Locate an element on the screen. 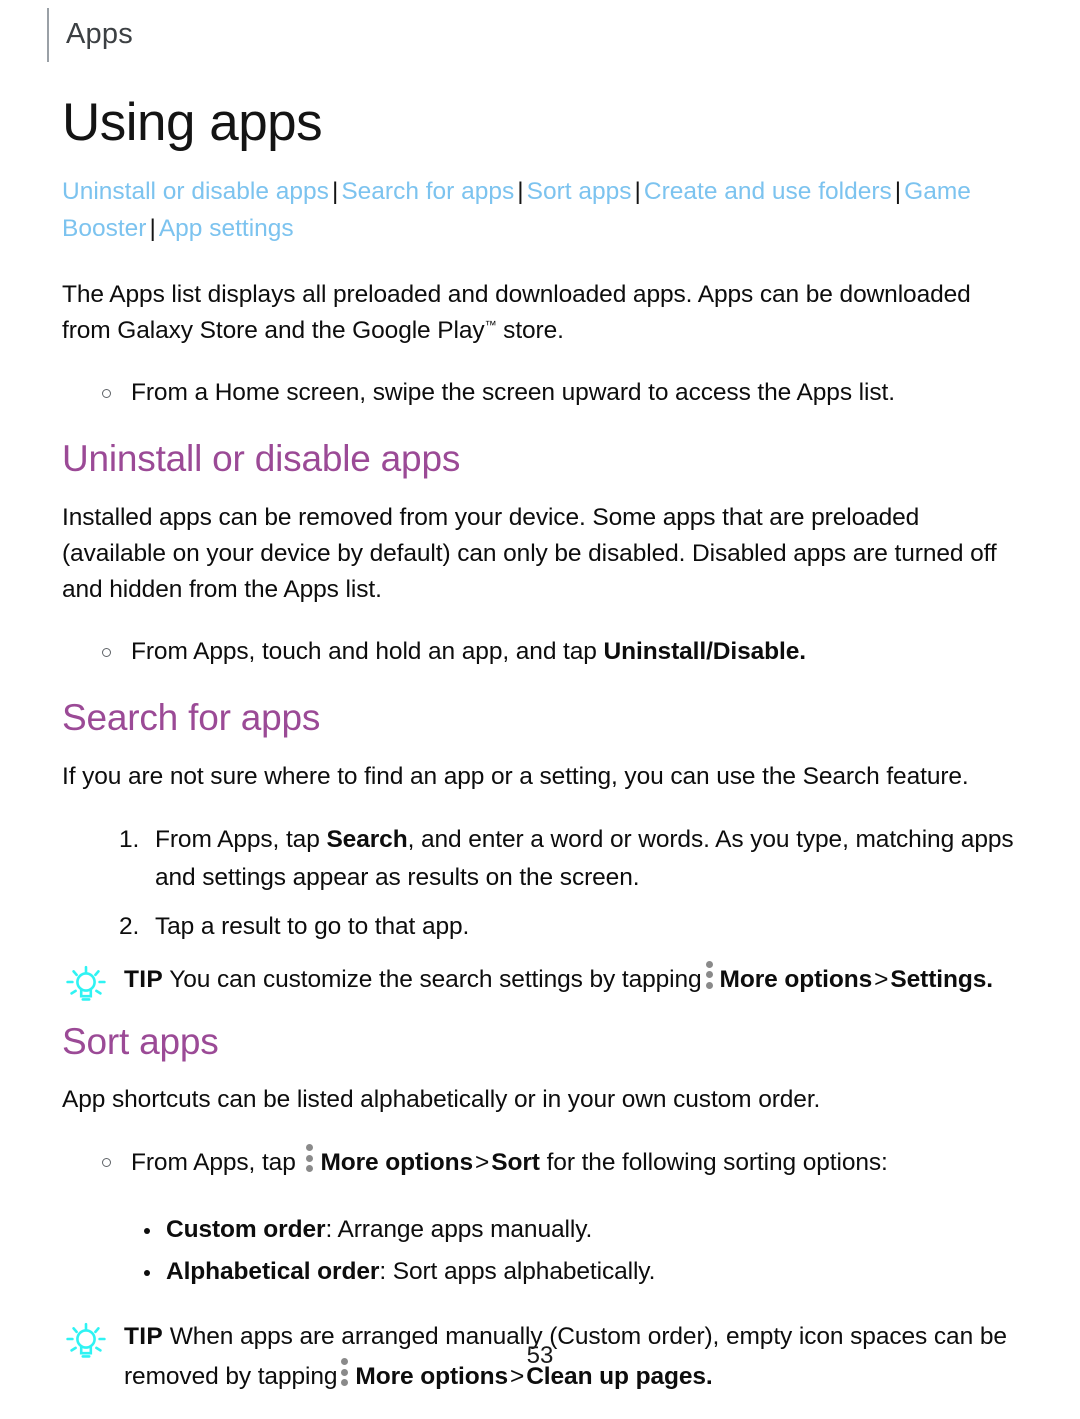 This screenshot has width=1080, height=1419. lightbulb-icon is located at coordinates (86, 985).